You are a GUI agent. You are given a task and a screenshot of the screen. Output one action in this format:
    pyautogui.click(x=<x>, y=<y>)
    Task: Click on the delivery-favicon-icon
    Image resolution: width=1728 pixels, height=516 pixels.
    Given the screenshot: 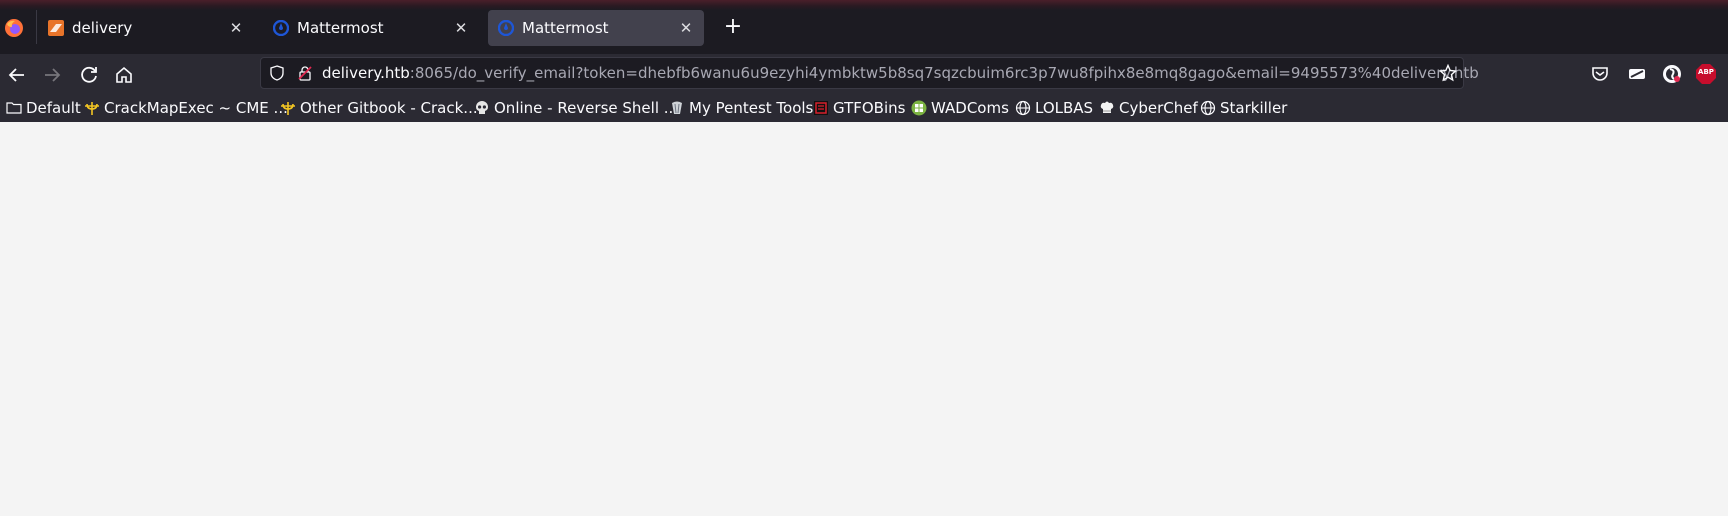 What is the action you would take?
    pyautogui.click(x=56, y=28)
    